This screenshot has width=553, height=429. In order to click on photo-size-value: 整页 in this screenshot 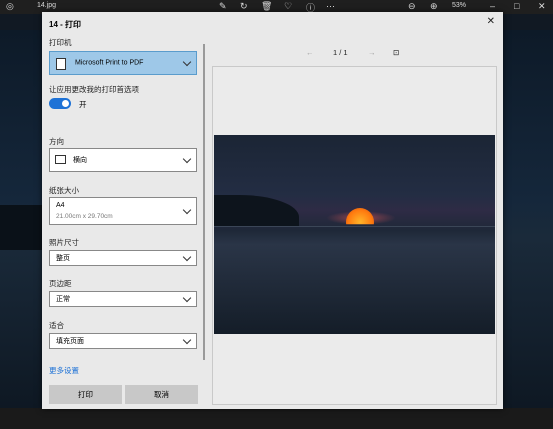, I will do `click(63, 258)`.